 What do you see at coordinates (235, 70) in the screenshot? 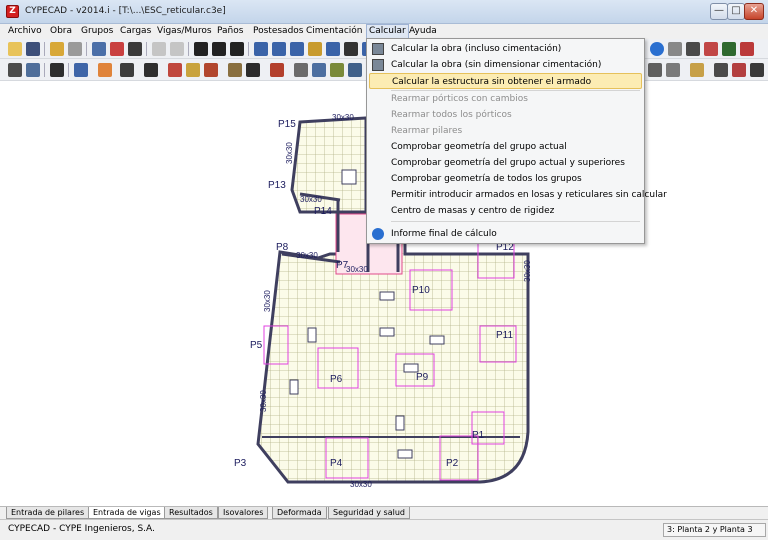
I see `load-icon` at bounding box center [235, 70].